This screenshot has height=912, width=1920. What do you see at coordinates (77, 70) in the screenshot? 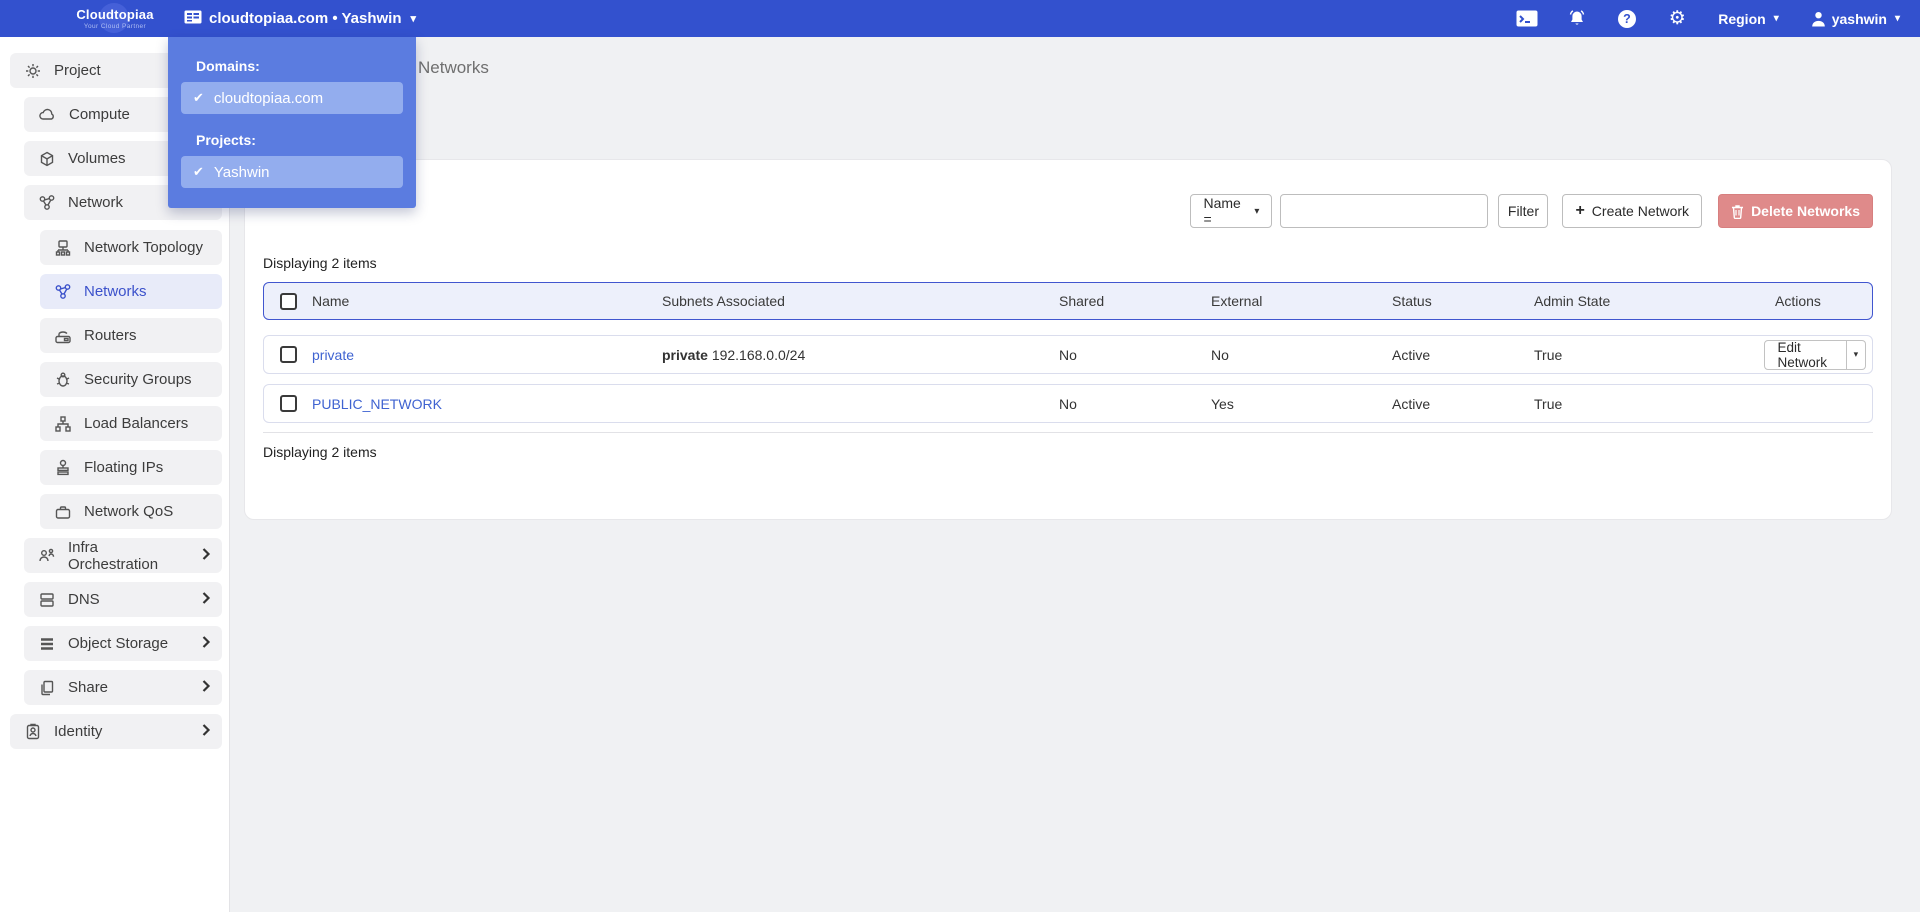
I see `sidebar-item-label: Project` at bounding box center [77, 70].